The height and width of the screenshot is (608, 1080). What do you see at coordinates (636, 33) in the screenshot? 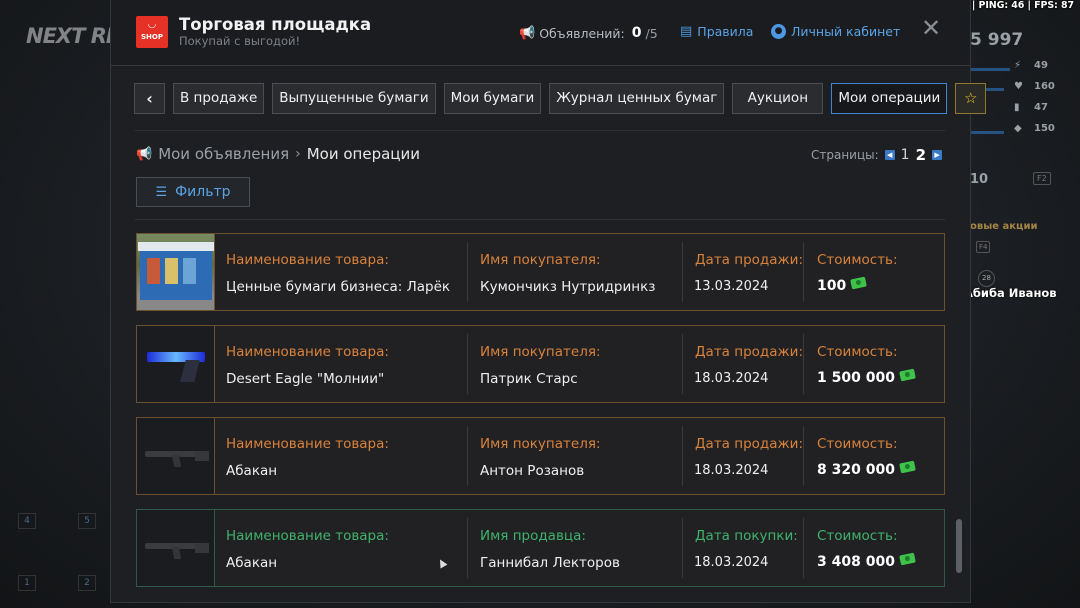
I see `ads-count: 0` at bounding box center [636, 33].